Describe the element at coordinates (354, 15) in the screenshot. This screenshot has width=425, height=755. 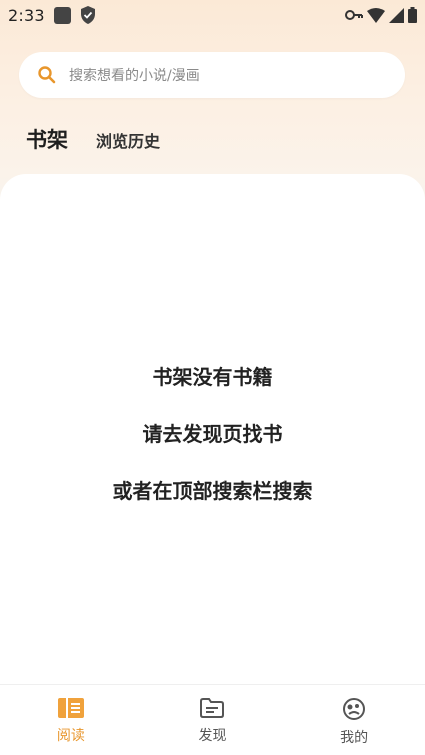
I see `key-icon` at that location.